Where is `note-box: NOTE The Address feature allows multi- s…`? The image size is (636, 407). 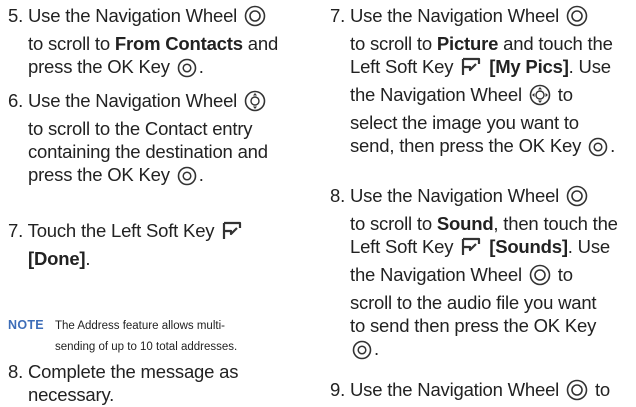 note-box: NOTE The Address feature allows multi- s… is located at coordinates (122, 336).